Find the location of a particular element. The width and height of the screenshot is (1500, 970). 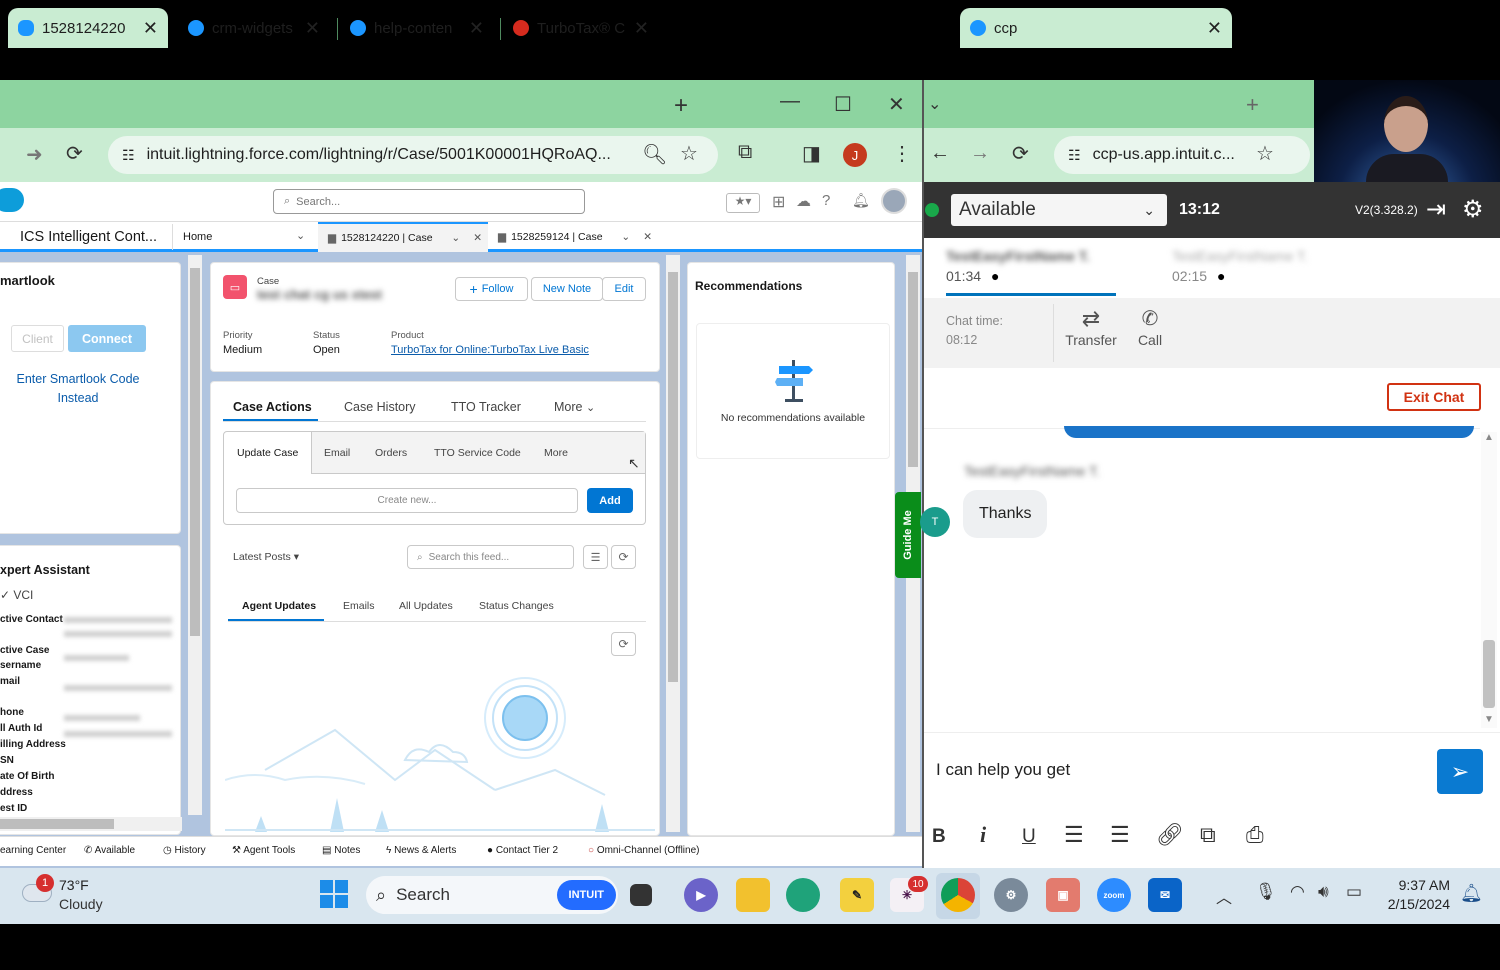

product-link: TurboTax for Online:TurboTax Live Basic is located at coordinates (490, 350).